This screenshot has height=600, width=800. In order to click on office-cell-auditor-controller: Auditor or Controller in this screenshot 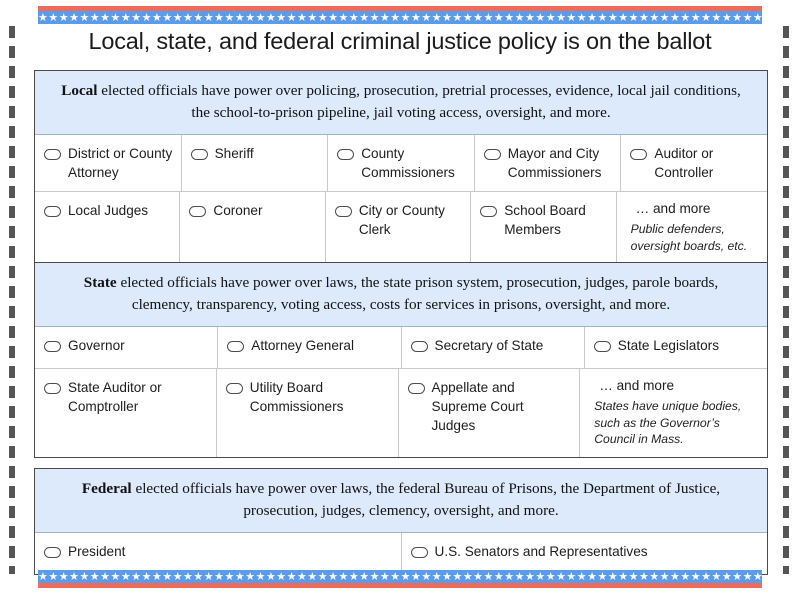, I will do `click(694, 163)`.